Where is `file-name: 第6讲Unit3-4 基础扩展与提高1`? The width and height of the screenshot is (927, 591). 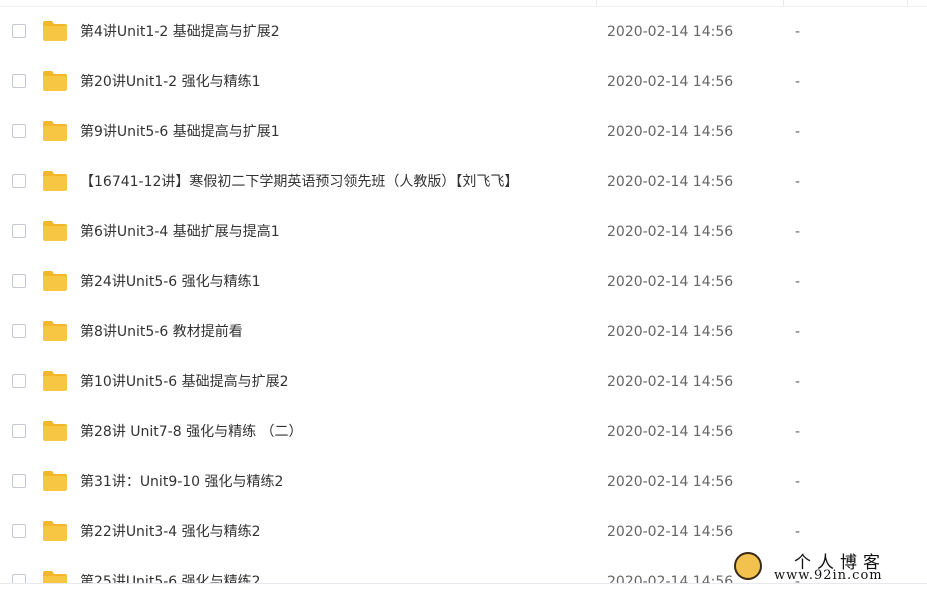
file-name: 第6讲Unit3-4 基础扩展与提高1 is located at coordinates (180, 232).